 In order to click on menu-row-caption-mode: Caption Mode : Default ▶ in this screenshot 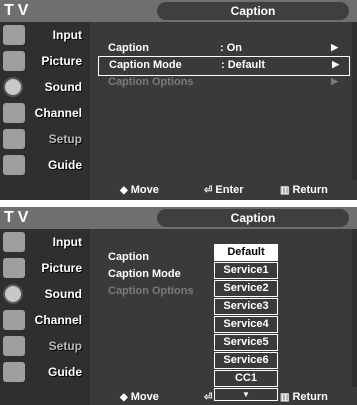, I will do `click(224, 66)`.